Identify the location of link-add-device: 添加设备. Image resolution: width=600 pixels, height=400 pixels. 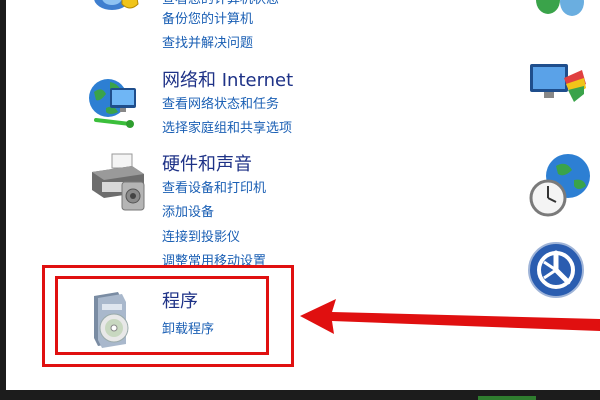
(188, 213).